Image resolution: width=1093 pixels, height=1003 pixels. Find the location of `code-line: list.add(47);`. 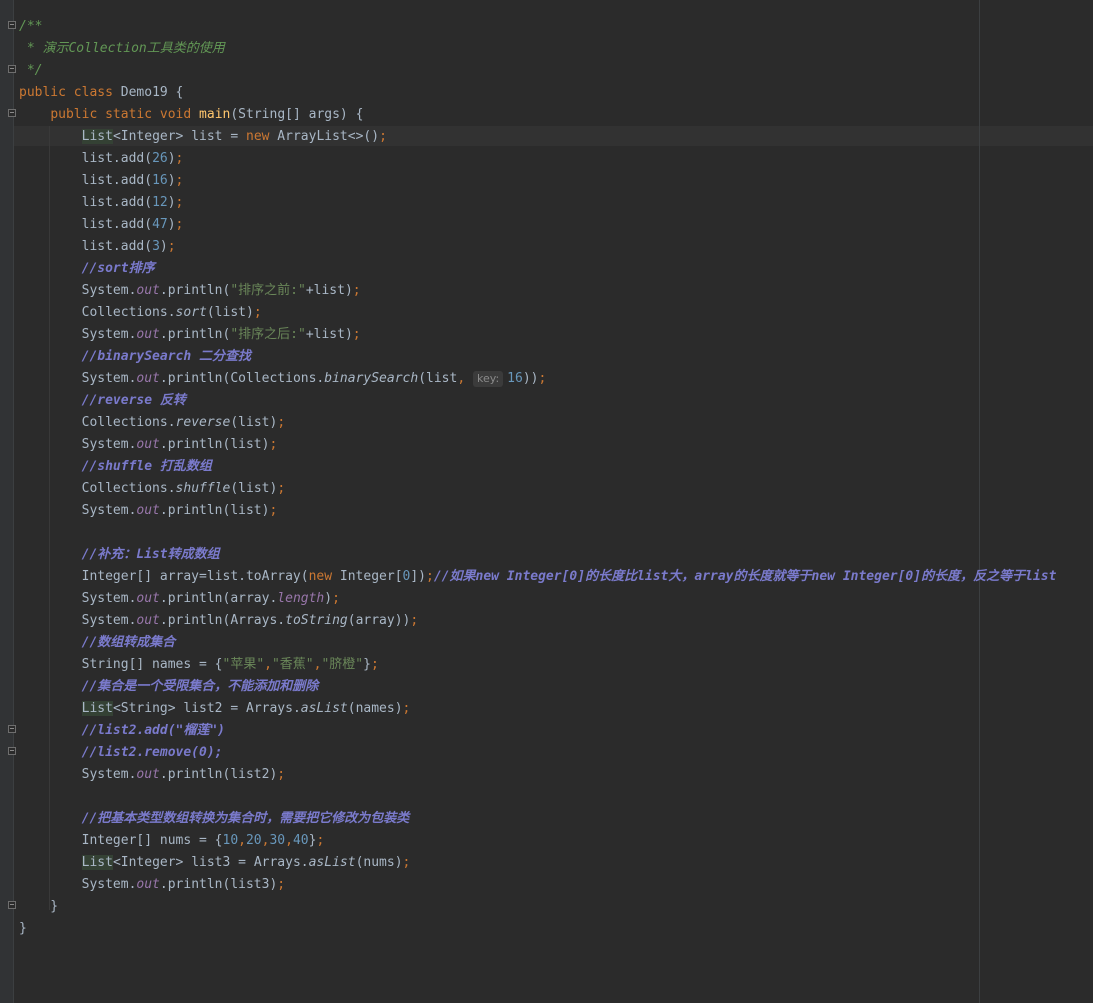

code-line: list.add(47); is located at coordinates (537, 225).